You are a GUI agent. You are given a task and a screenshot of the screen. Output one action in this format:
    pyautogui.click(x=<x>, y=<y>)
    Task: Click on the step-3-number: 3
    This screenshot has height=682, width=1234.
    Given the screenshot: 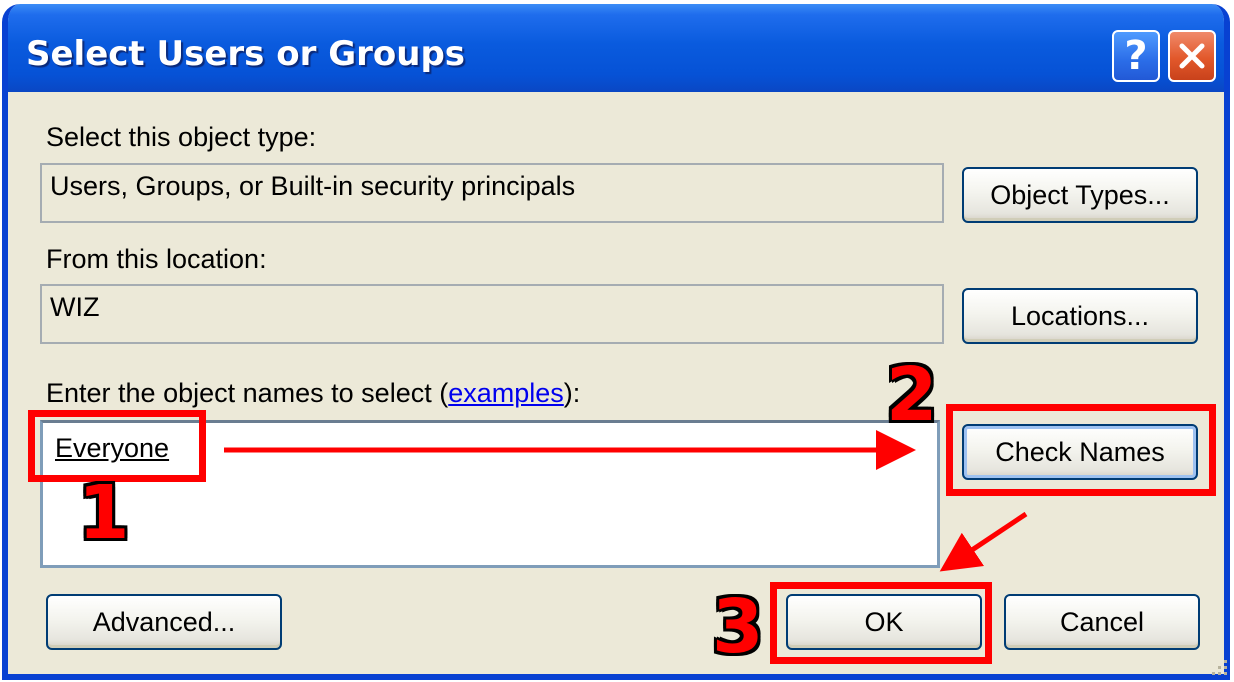 What is the action you would take?
    pyautogui.click(x=738, y=627)
    